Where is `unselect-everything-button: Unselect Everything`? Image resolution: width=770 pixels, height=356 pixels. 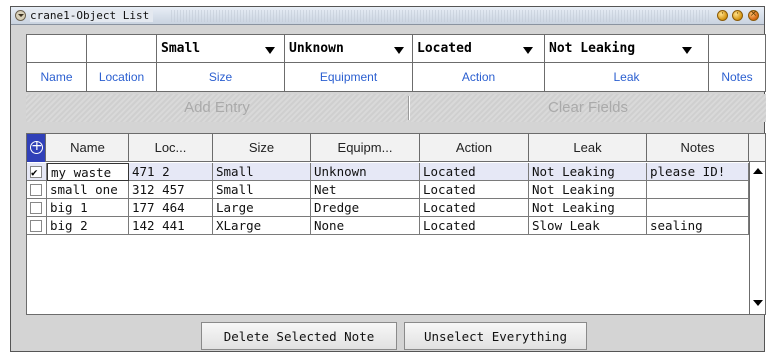
unselect-everything-button: Unselect Everything is located at coordinates (495, 336).